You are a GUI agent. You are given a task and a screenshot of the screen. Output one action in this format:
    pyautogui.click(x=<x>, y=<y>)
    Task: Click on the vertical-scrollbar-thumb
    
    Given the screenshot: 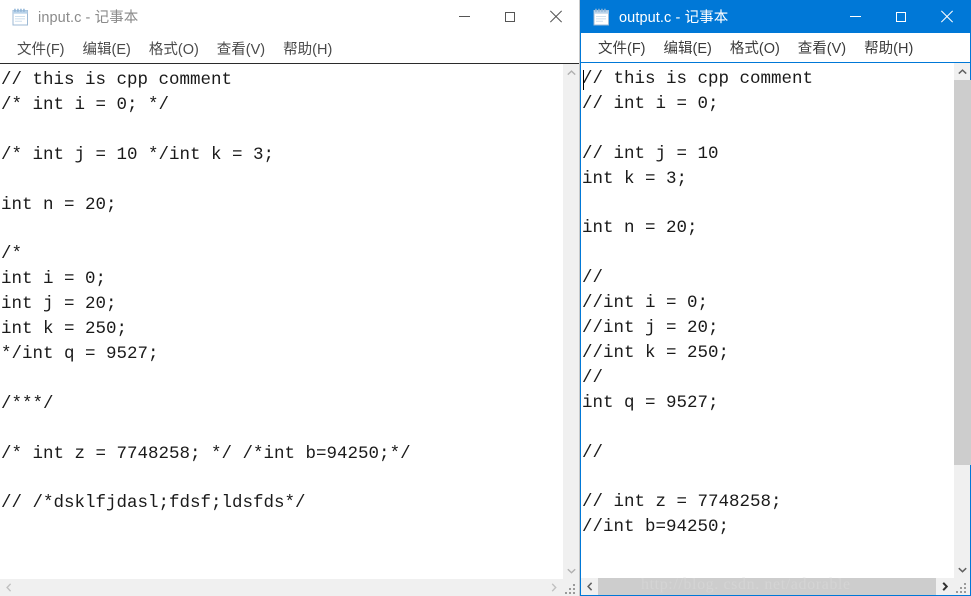 What is the action you would take?
    pyautogui.click(x=962, y=272)
    